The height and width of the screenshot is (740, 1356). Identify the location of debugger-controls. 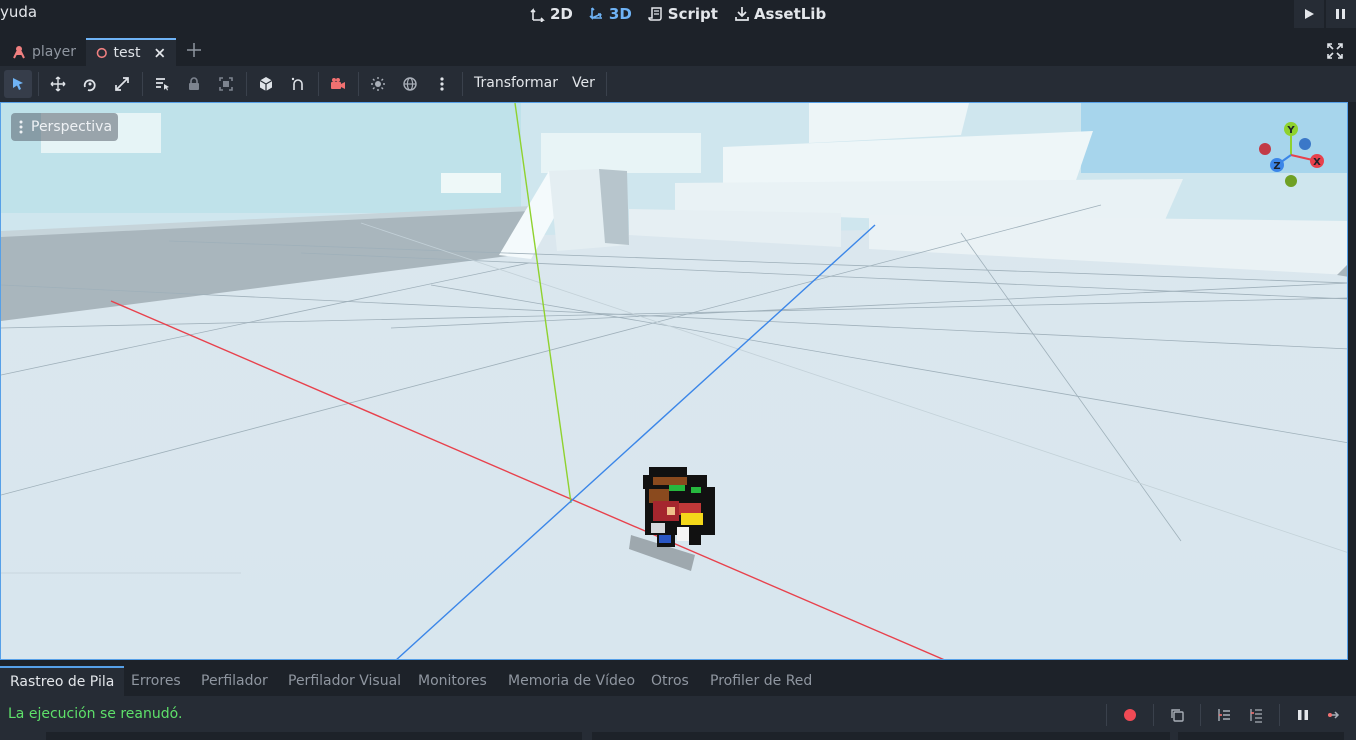
(1225, 715).